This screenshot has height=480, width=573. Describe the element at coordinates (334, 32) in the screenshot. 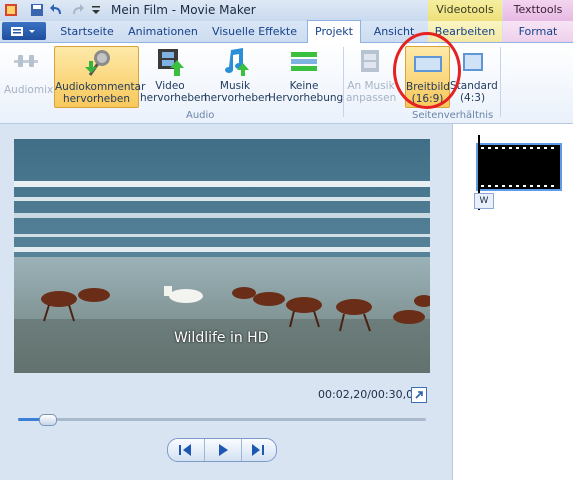

I see `tab-projekt: Projekt` at that location.